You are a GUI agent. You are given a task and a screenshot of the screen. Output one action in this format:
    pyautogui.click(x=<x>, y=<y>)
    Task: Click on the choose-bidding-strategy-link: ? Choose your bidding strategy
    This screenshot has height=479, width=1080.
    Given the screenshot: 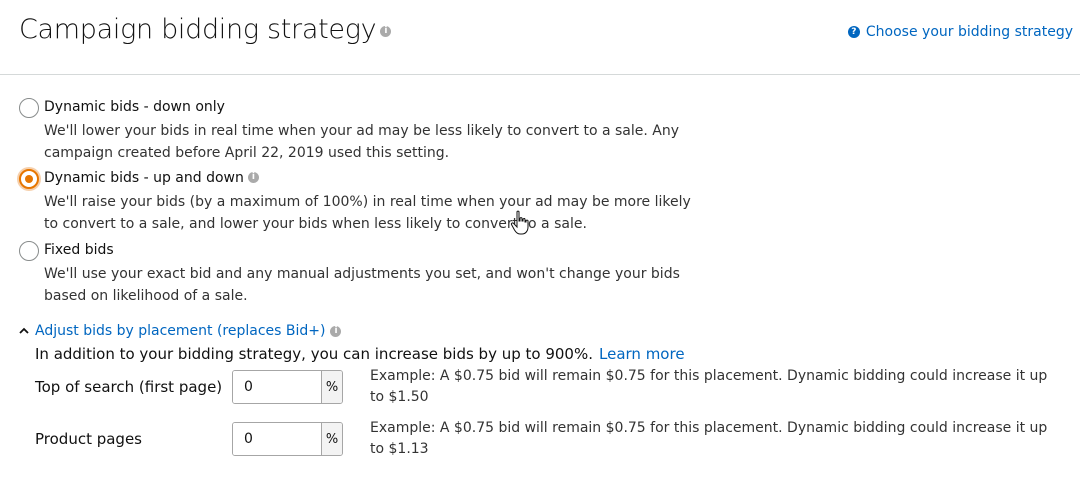 What is the action you would take?
    pyautogui.click(x=960, y=32)
    